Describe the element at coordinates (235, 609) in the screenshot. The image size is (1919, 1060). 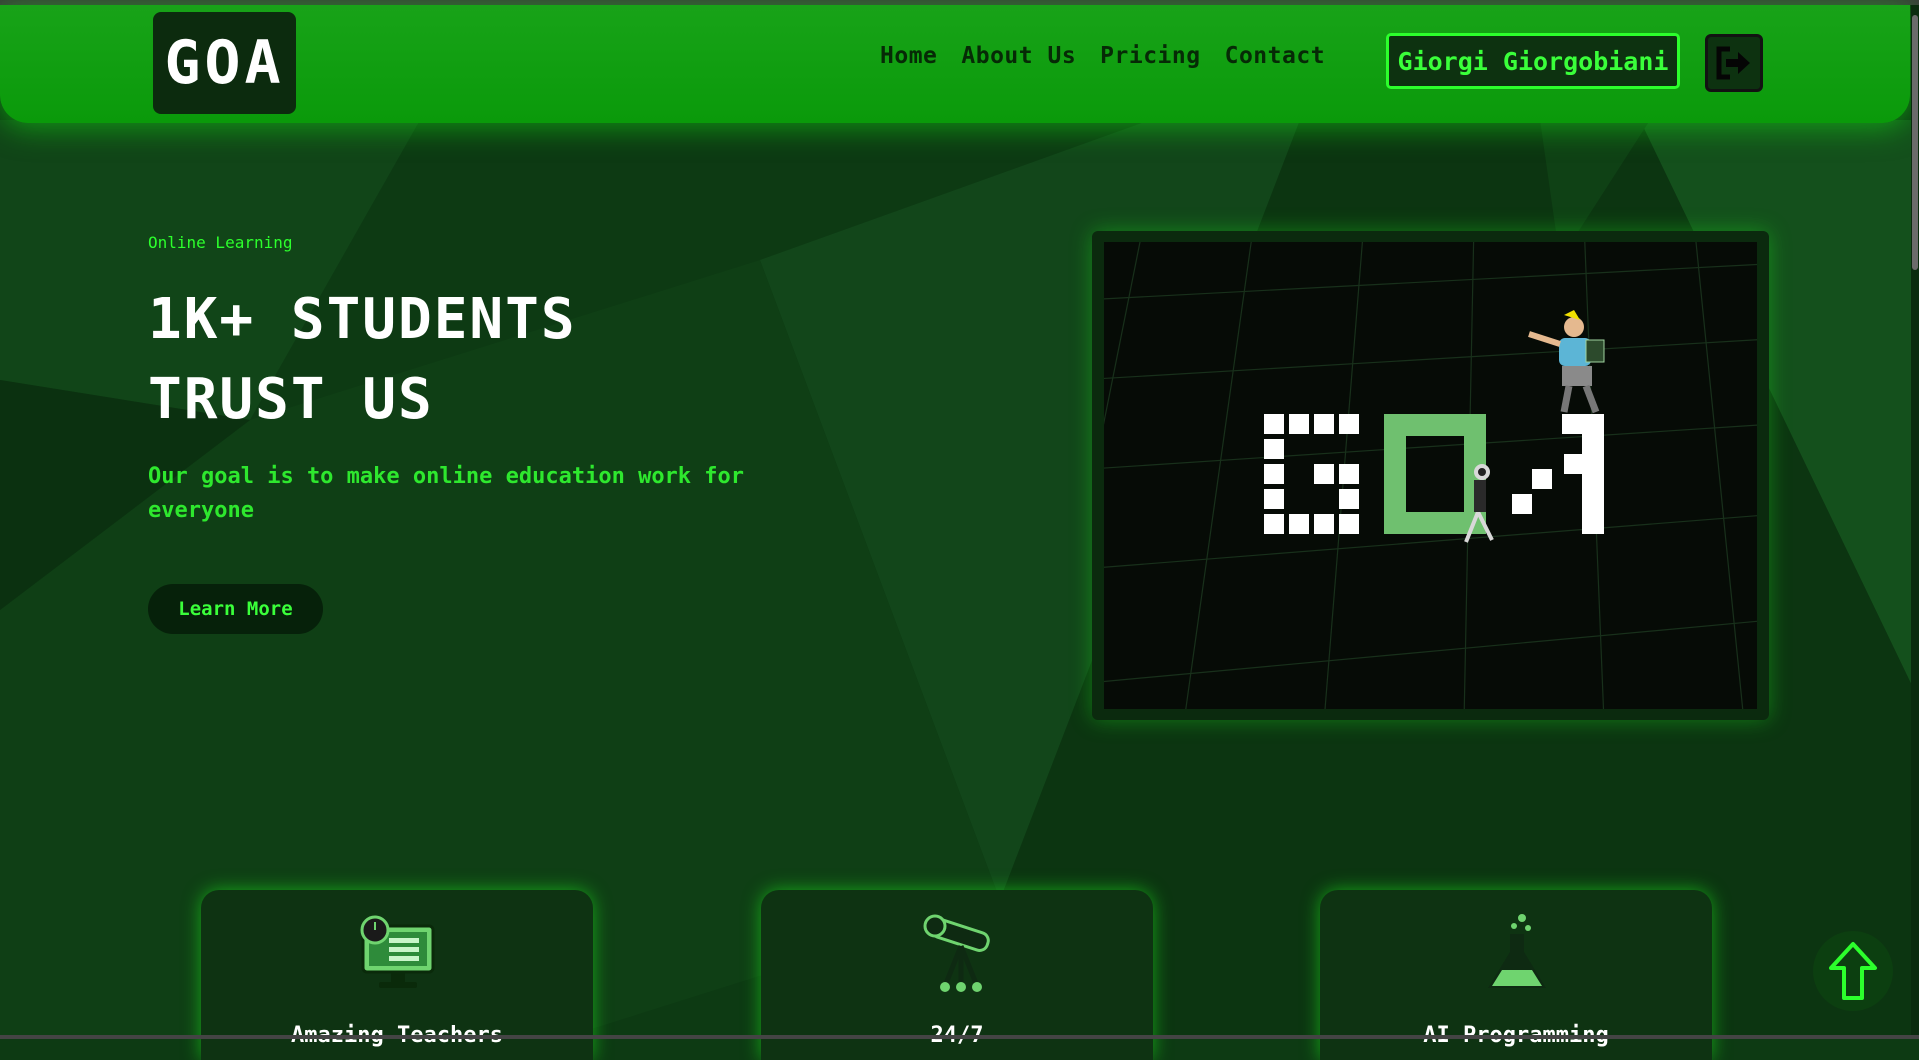
I see `learn-more-button: Learn More` at that location.